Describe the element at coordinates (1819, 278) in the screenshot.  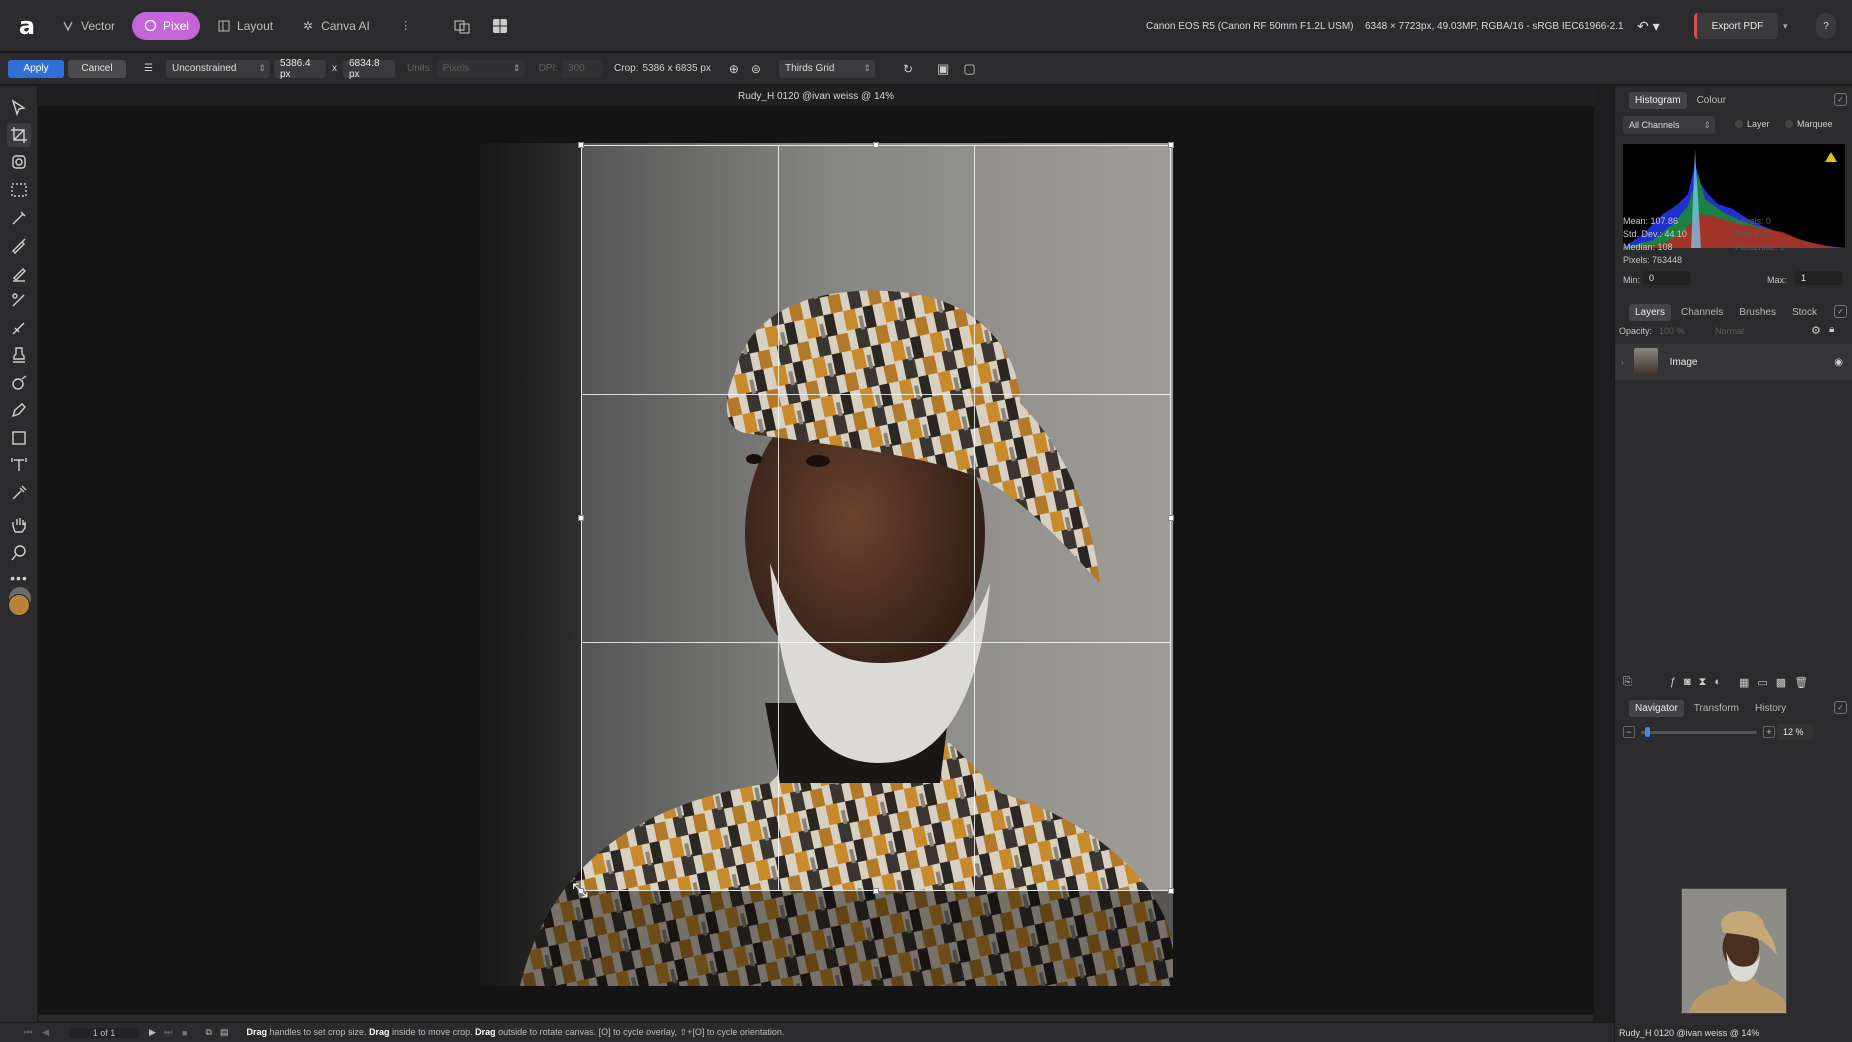
I see `max-field: 1` at that location.